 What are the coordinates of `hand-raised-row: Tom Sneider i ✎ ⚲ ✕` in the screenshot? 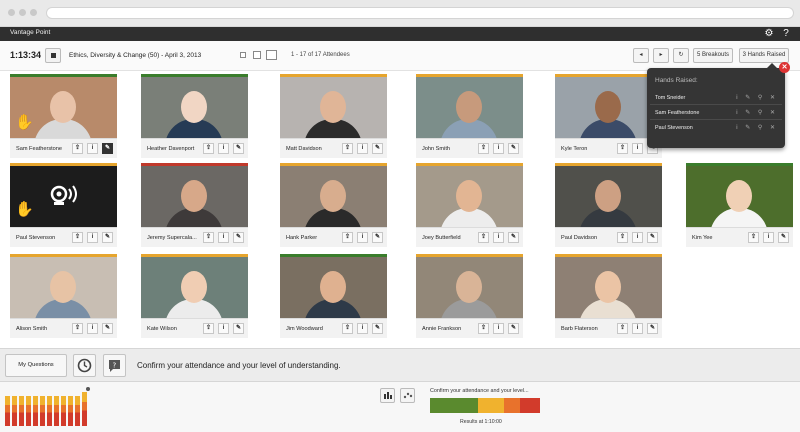 It's located at (716, 98).